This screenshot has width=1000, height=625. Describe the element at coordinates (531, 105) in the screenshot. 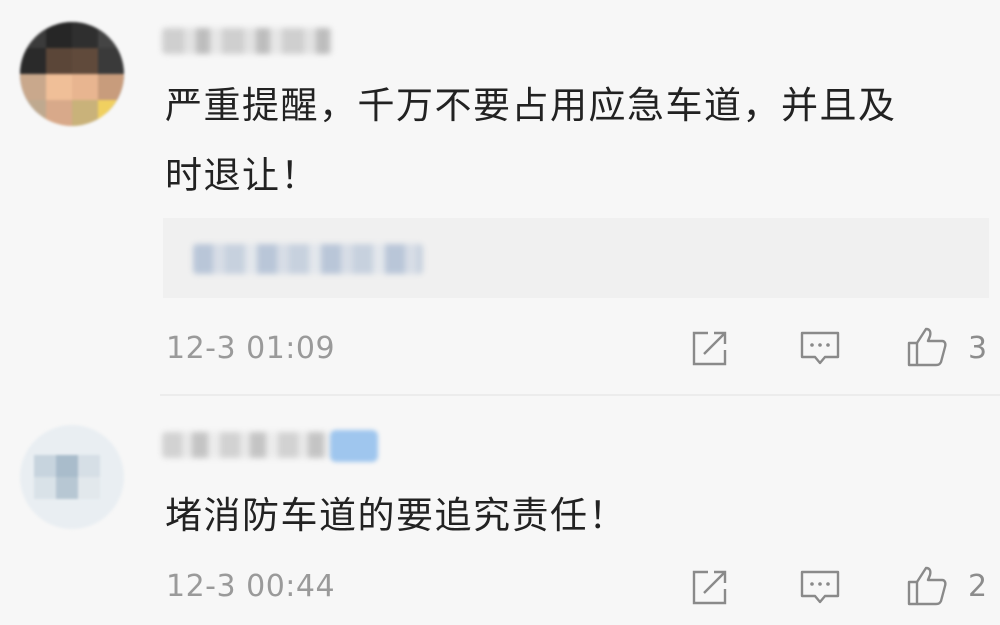

I see `comment-text-line: 严重提醒，千万不要占用应急车道，并且及` at that location.